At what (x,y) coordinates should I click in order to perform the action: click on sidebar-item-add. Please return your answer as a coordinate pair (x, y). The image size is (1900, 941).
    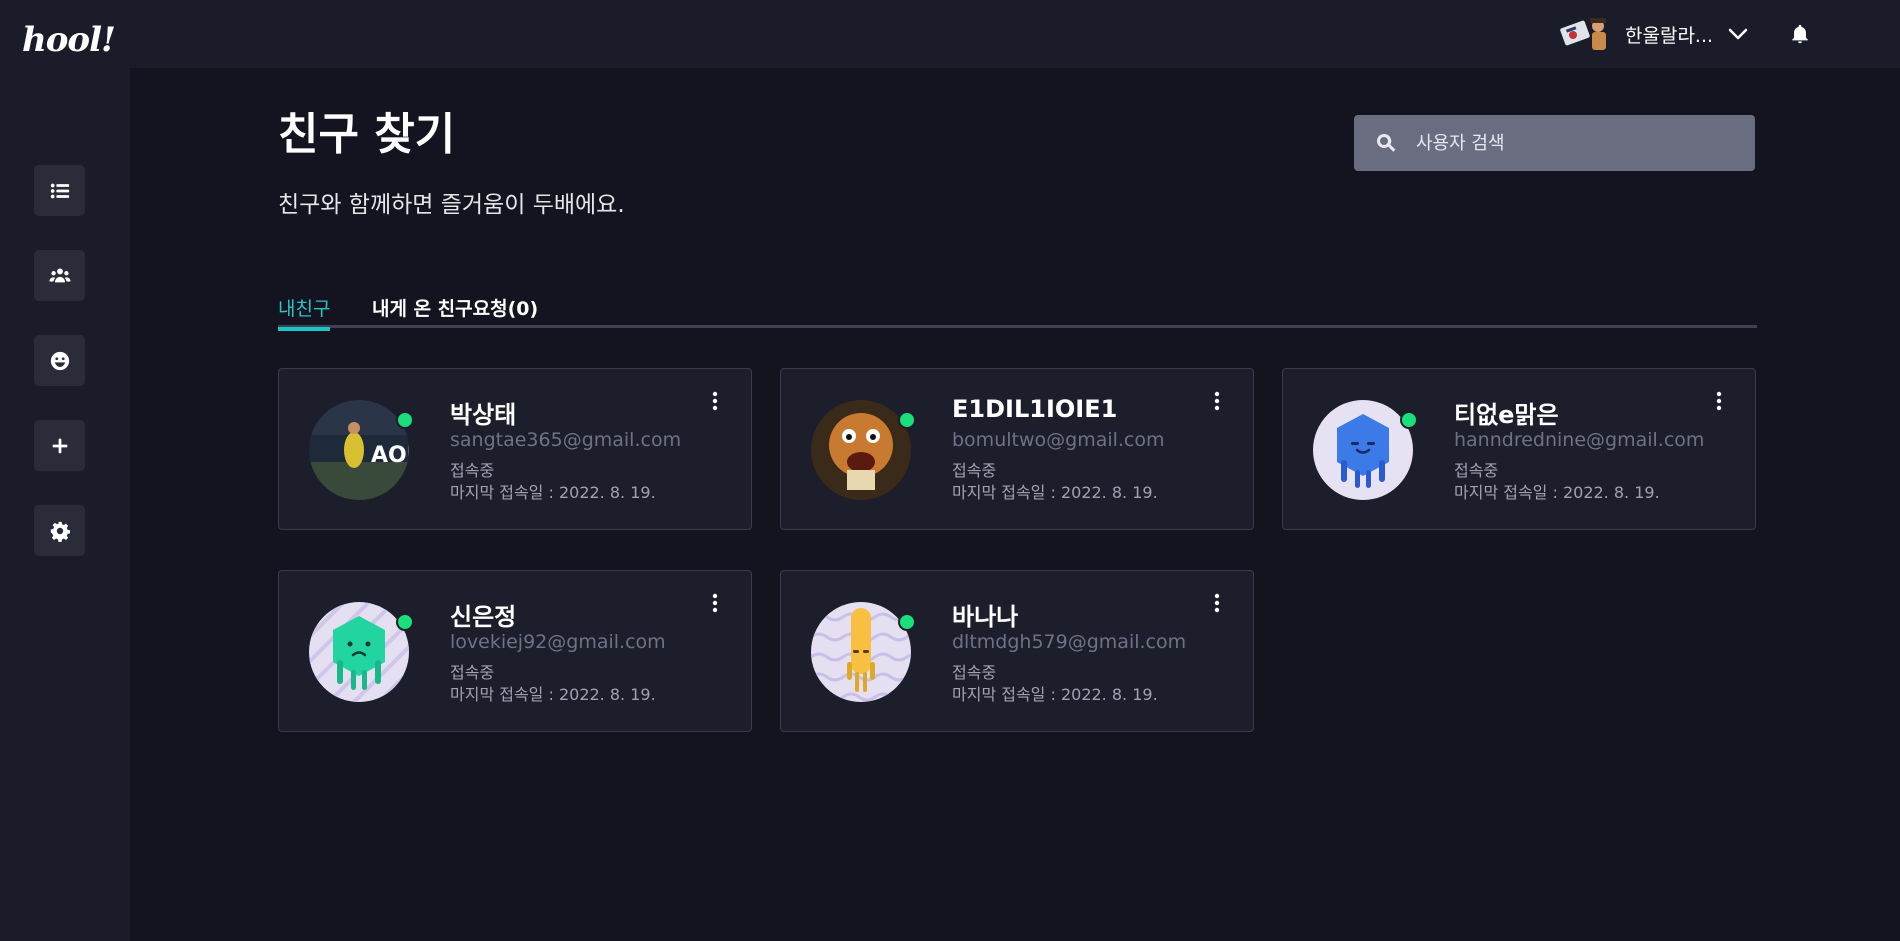
    Looking at the image, I should click on (59, 445).